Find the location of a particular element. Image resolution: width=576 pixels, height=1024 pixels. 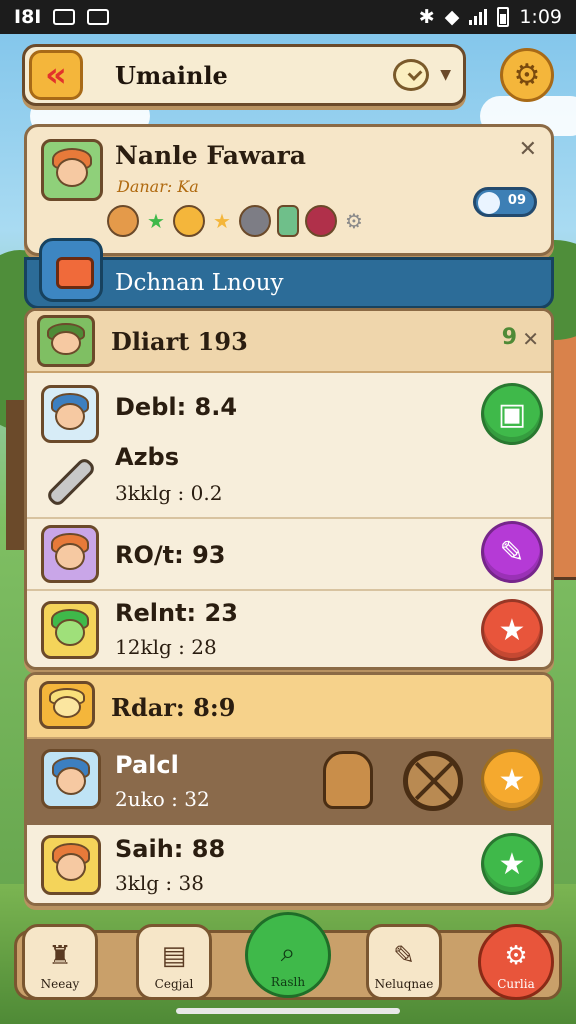

profile-name: Nanle Fawara is located at coordinates (211, 155).